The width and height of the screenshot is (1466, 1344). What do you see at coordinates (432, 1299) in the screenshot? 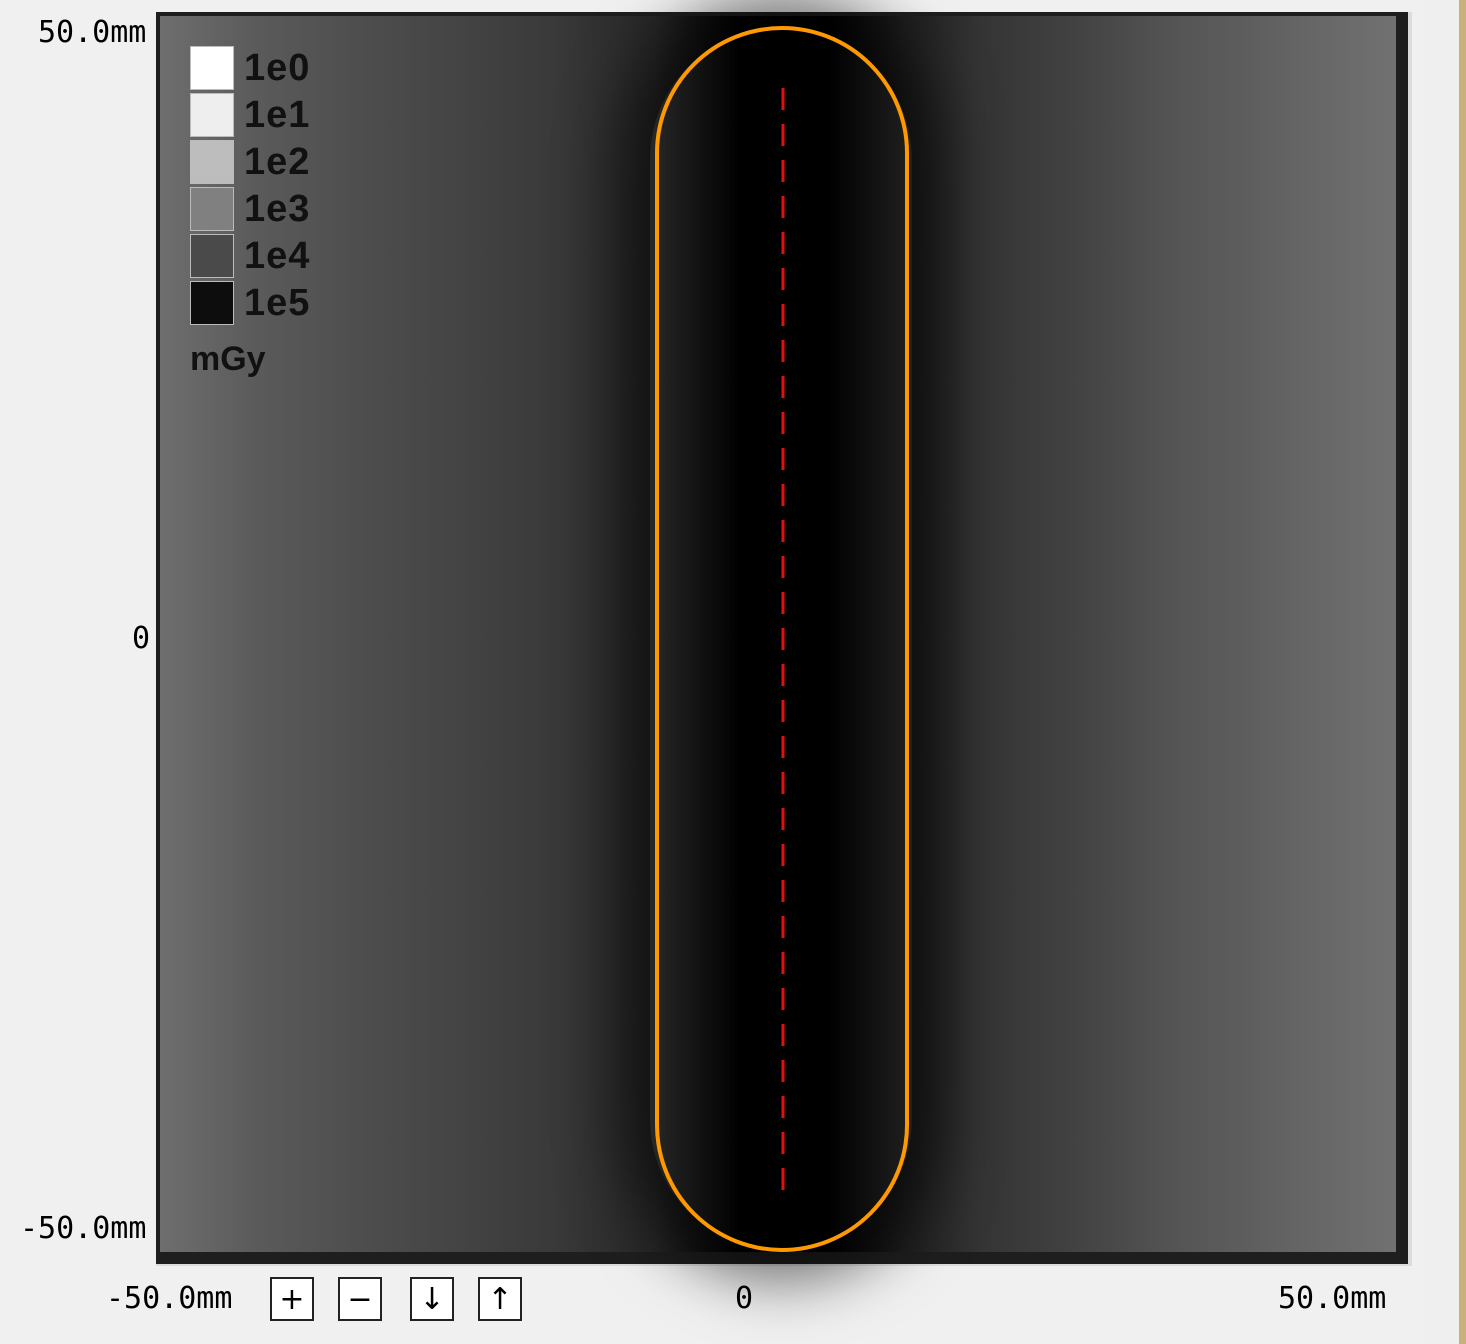
I see `arrow-down-button: ↓` at bounding box center [432, 1299].